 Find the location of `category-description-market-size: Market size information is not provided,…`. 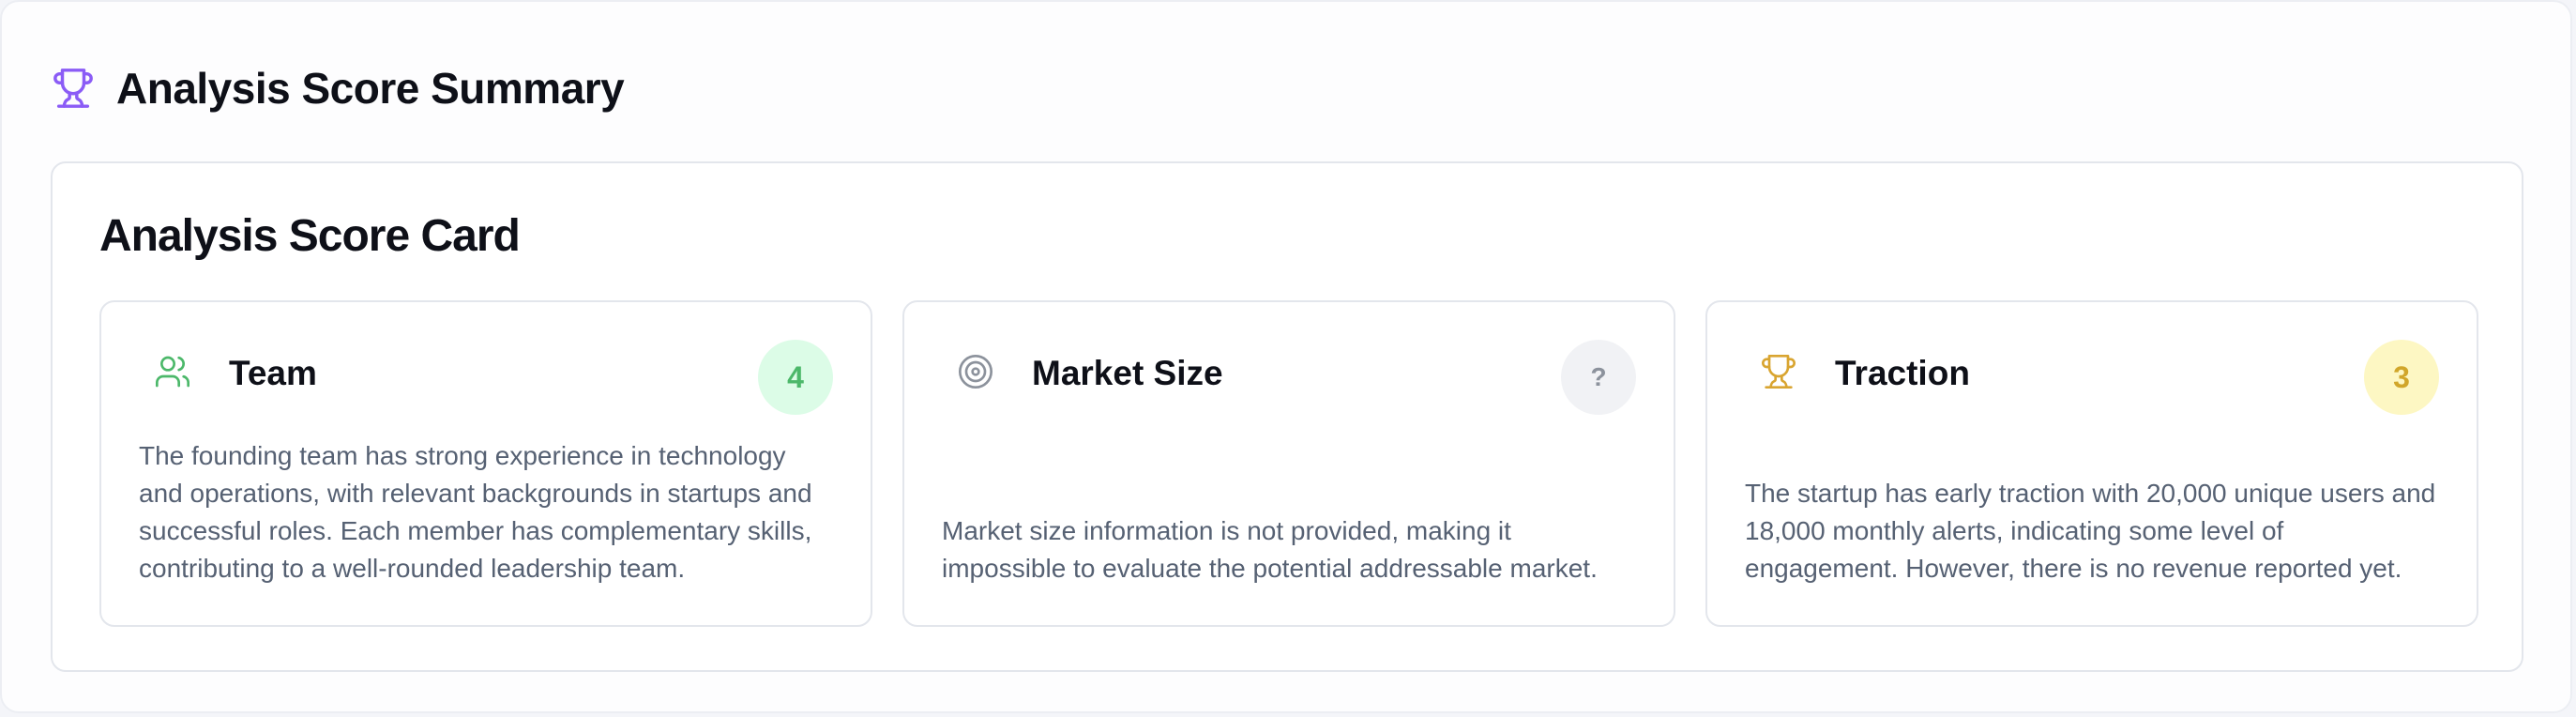

category-description-market-size: Market size information is not provided,… is located at coordinates (1270, 549).